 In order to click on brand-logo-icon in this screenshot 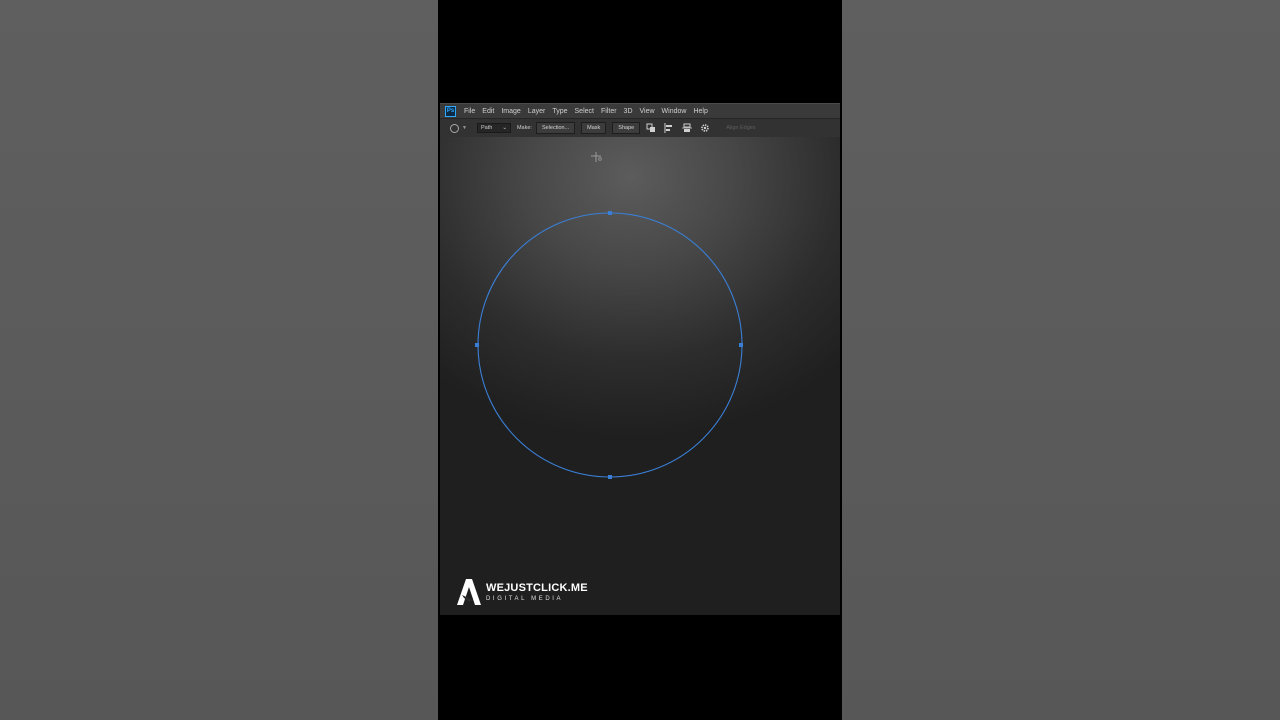, I will do `click(469, 592)`.